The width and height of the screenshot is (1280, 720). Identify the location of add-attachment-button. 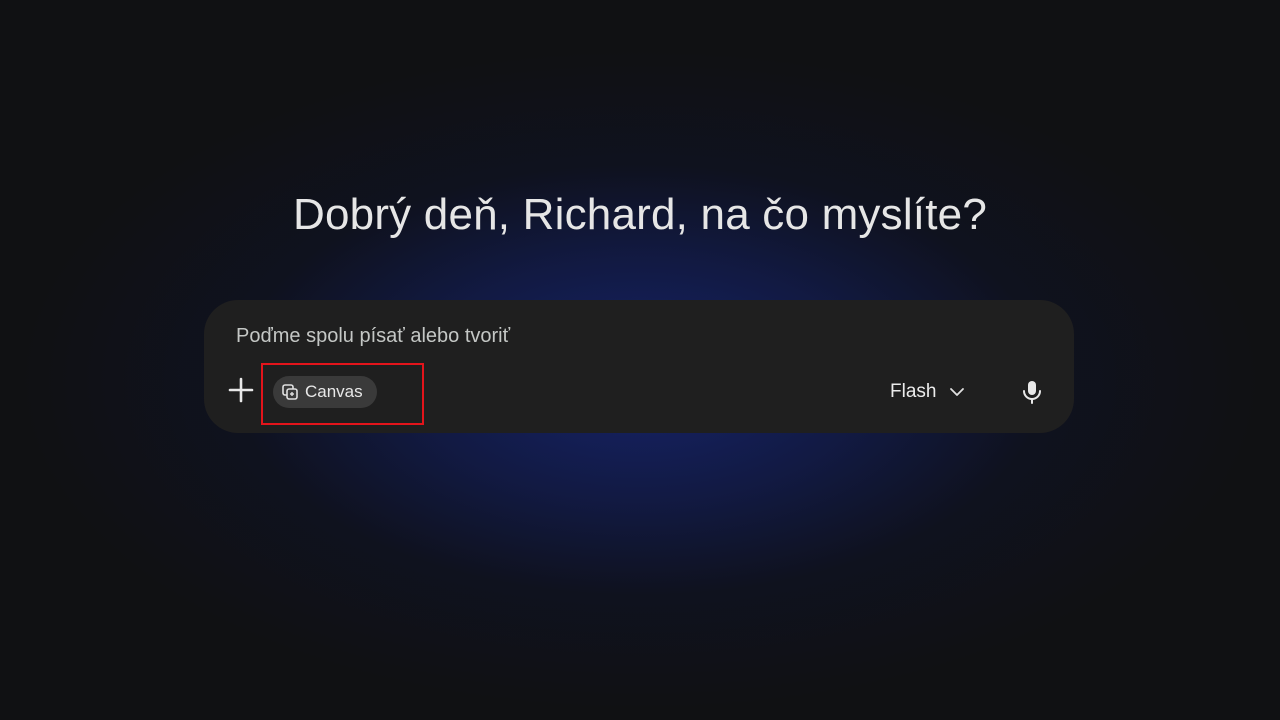
(241, 390).